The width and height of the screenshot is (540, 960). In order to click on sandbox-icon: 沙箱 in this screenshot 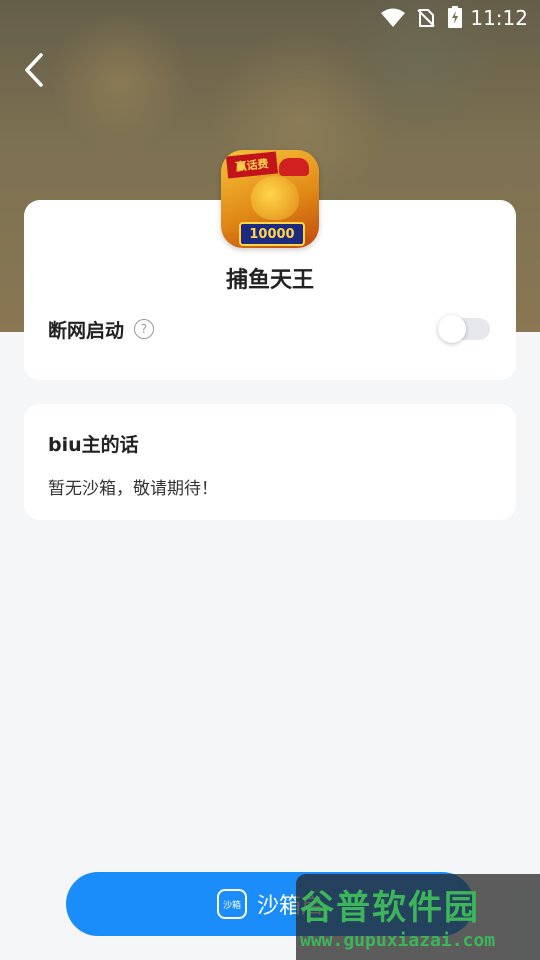, I will do `click(231, 904)`.